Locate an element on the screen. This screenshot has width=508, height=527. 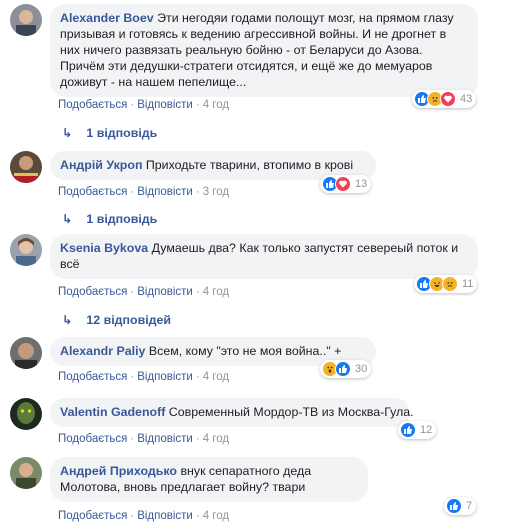
reaction-summary: 43 is located at coordinates (444, 99).